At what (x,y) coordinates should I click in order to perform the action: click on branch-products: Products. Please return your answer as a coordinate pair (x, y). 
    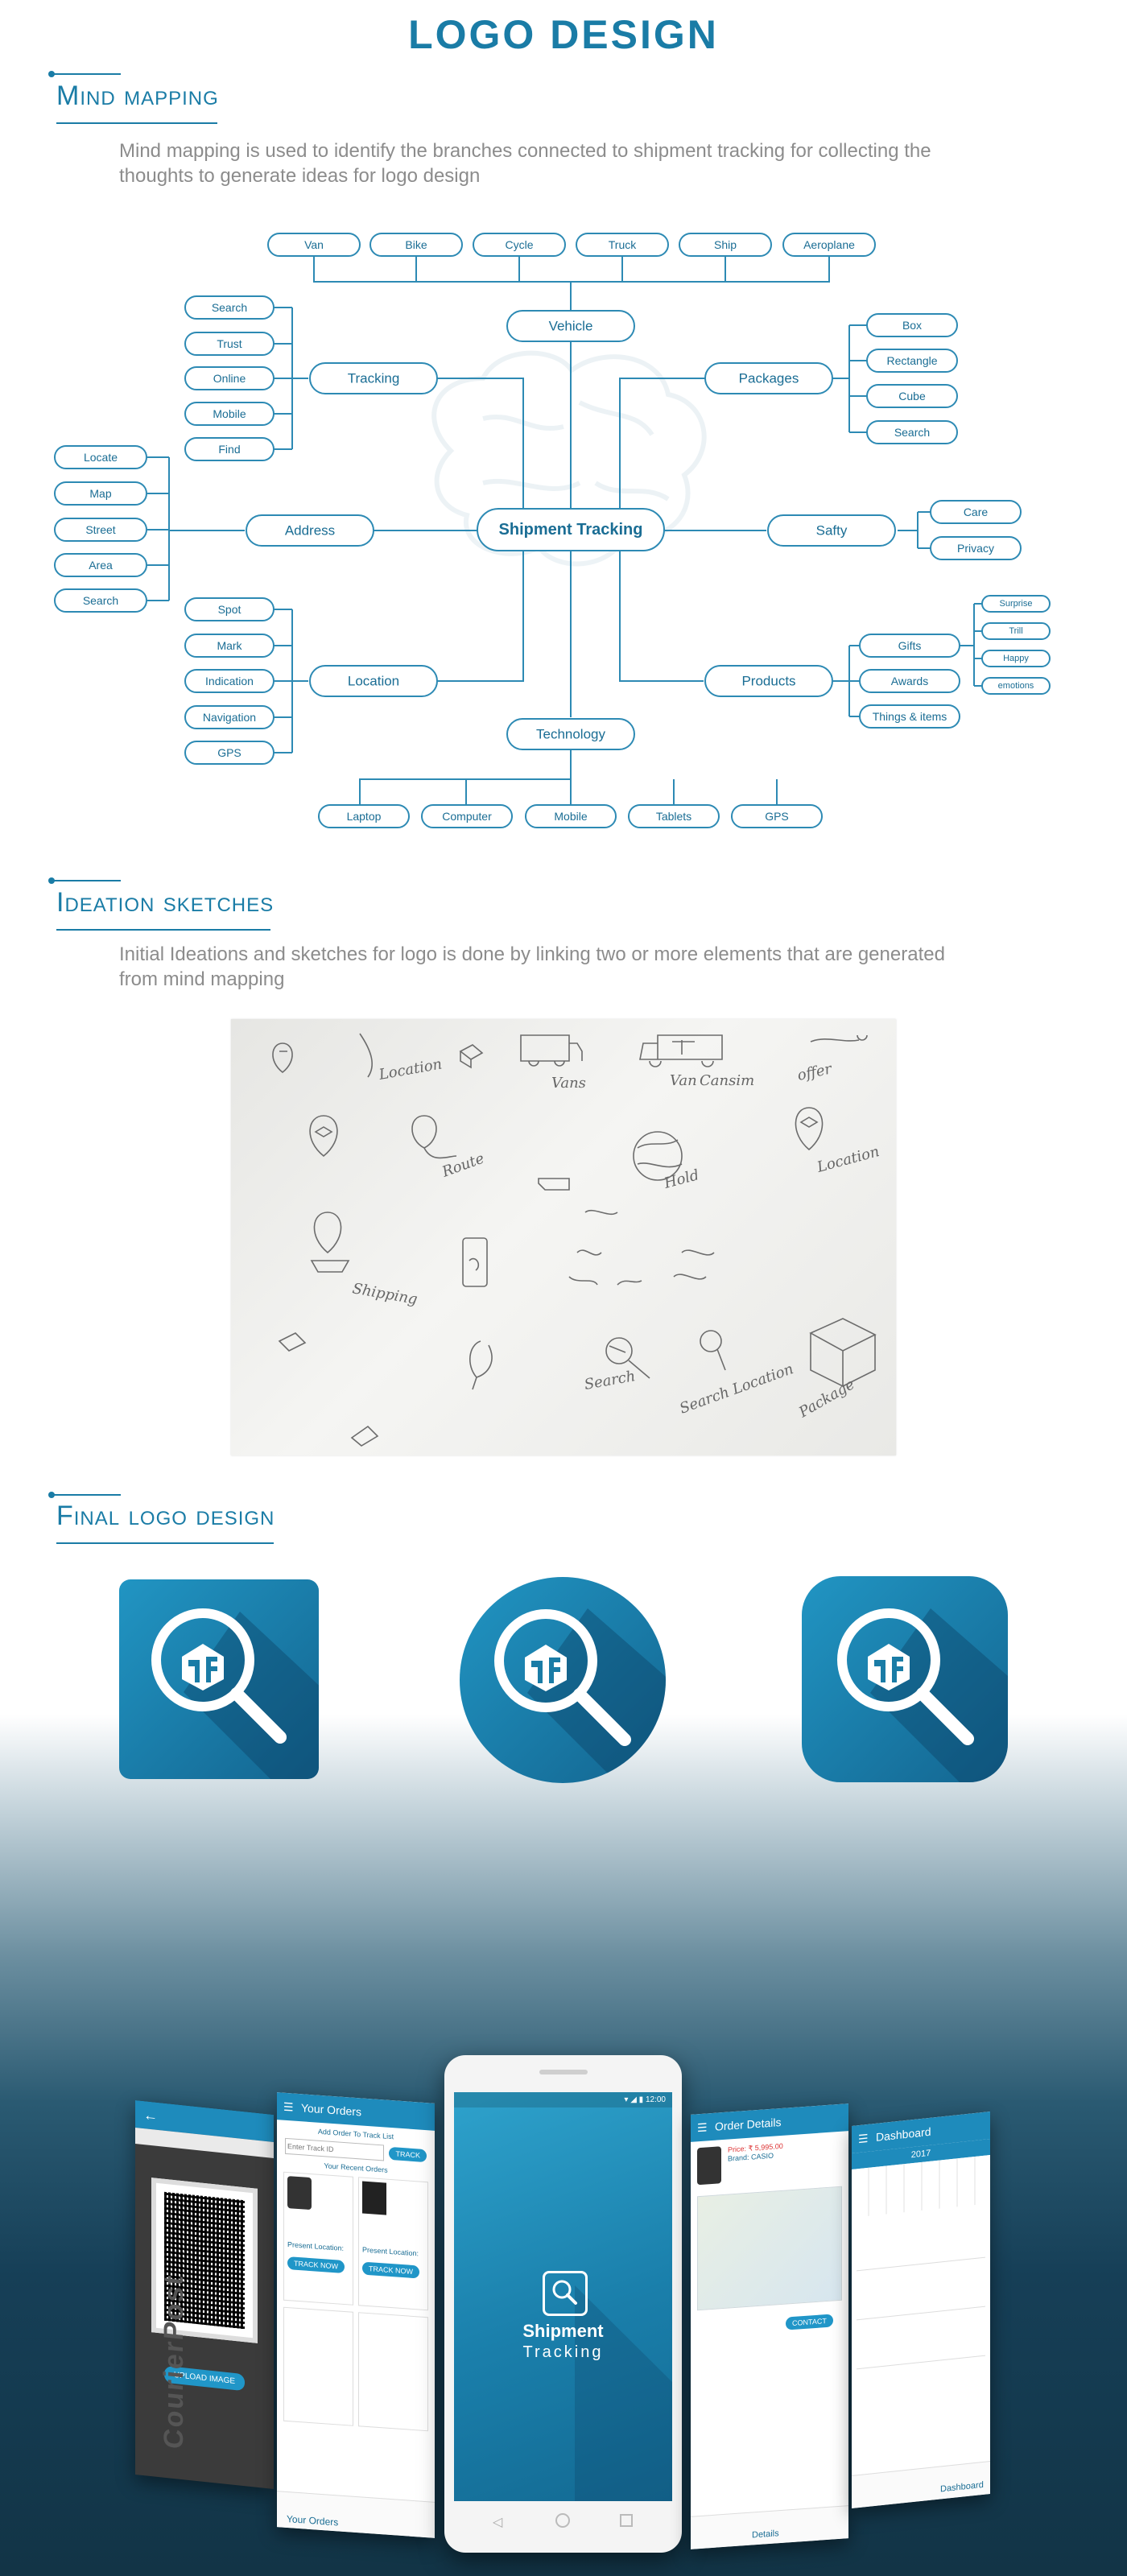
    Looking at the image, I should click on (768, 681).